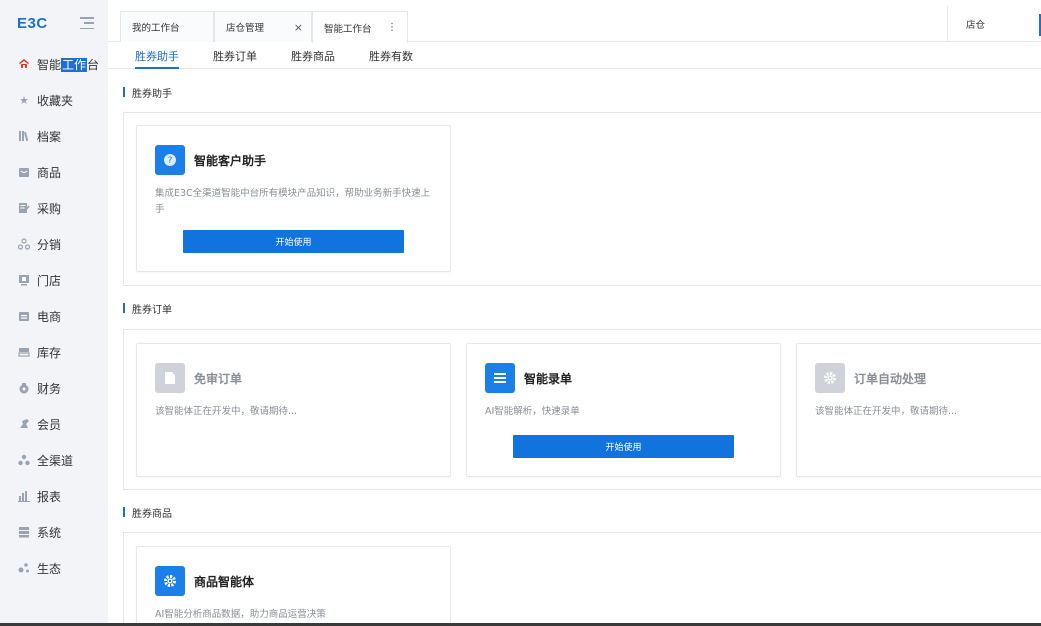 The width and height of the screenshot is (1041, 626). Describe the element at coordinates (156, 28) in the screenshot. I see `tab-label: 我的工作台` at that location.